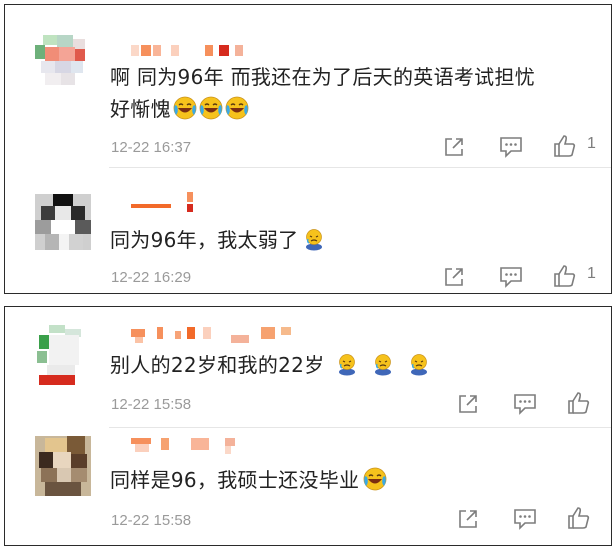 This screenshot has width=614, height=548. I want to click on comment-text: 同样是96，我硕士还没毕业, so click(248, 480).